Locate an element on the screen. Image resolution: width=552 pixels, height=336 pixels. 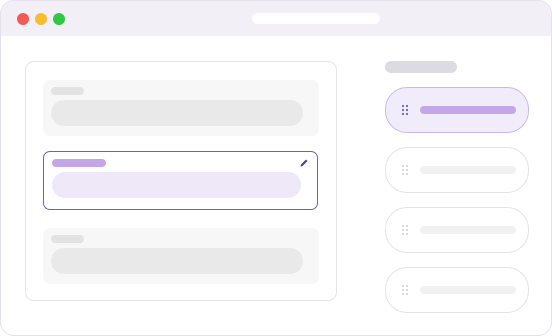
form-field-active is located at coordinates (180, 180).